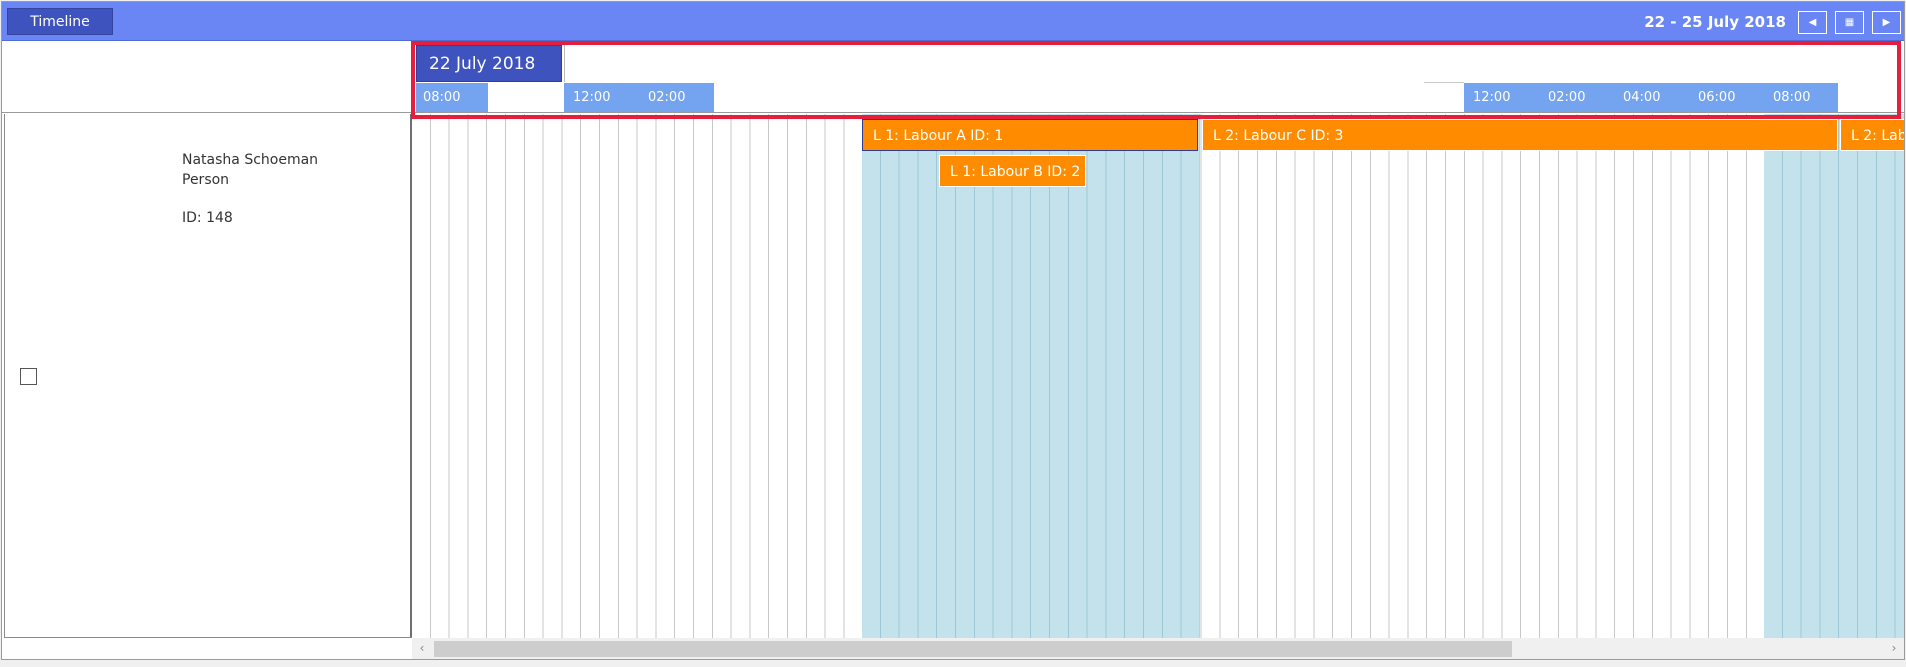  Describe the element at coordinates (250, 160) in the screenshot. I see `resource-name: Natasha Schoeman` at that location.